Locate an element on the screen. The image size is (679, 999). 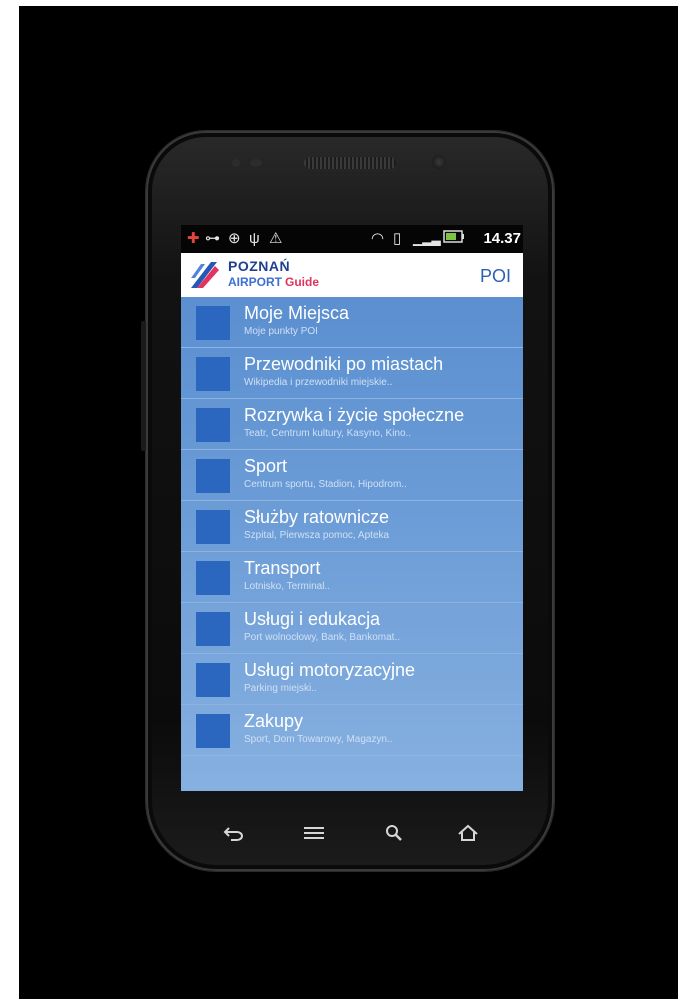
logo-airport-text: AIRPORT Guide is located at coordinates (274, 282).